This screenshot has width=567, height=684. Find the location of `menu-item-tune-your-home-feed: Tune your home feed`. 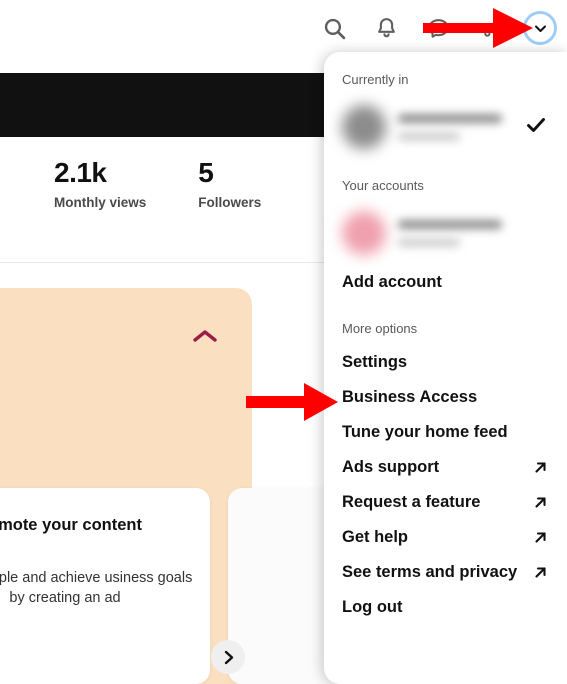

menu-item-tune-your-home-feed: Tune your home feed is located at coordinates (445, 432).